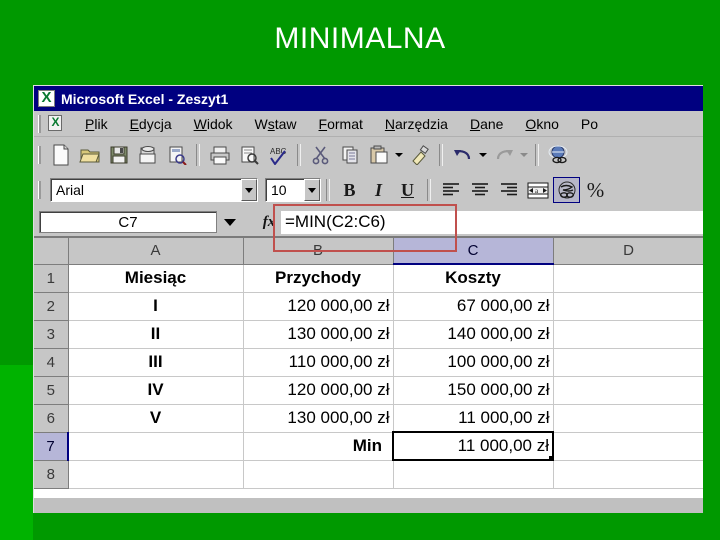  What do you see at coordinates (628, 474) in the screenshot?
I see `cell-d8` at bounding box center [628, 474].